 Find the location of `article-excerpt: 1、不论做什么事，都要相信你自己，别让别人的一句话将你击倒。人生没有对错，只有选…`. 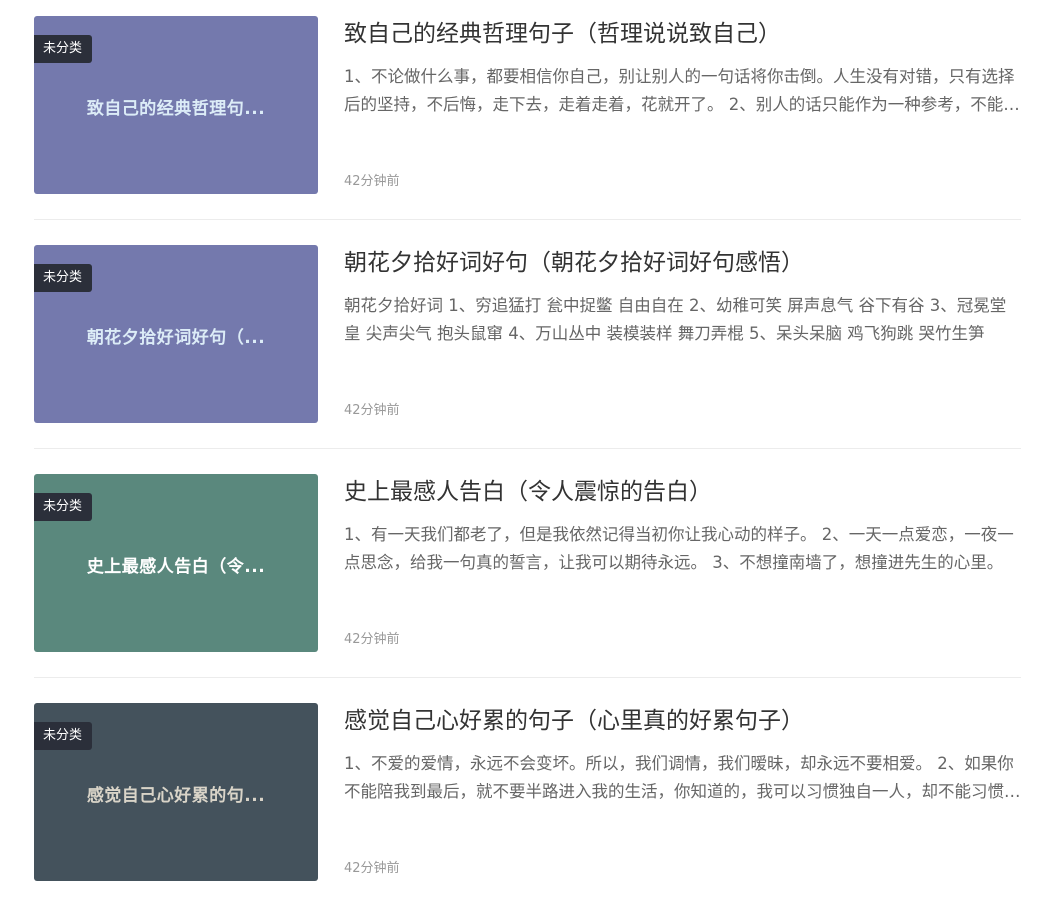

article-excerpt: 1、不论做什么事，都要相信你自己，别让别人的一句话将你击倒。人生没有对错，只有选… is located at coordinates (682, 90).